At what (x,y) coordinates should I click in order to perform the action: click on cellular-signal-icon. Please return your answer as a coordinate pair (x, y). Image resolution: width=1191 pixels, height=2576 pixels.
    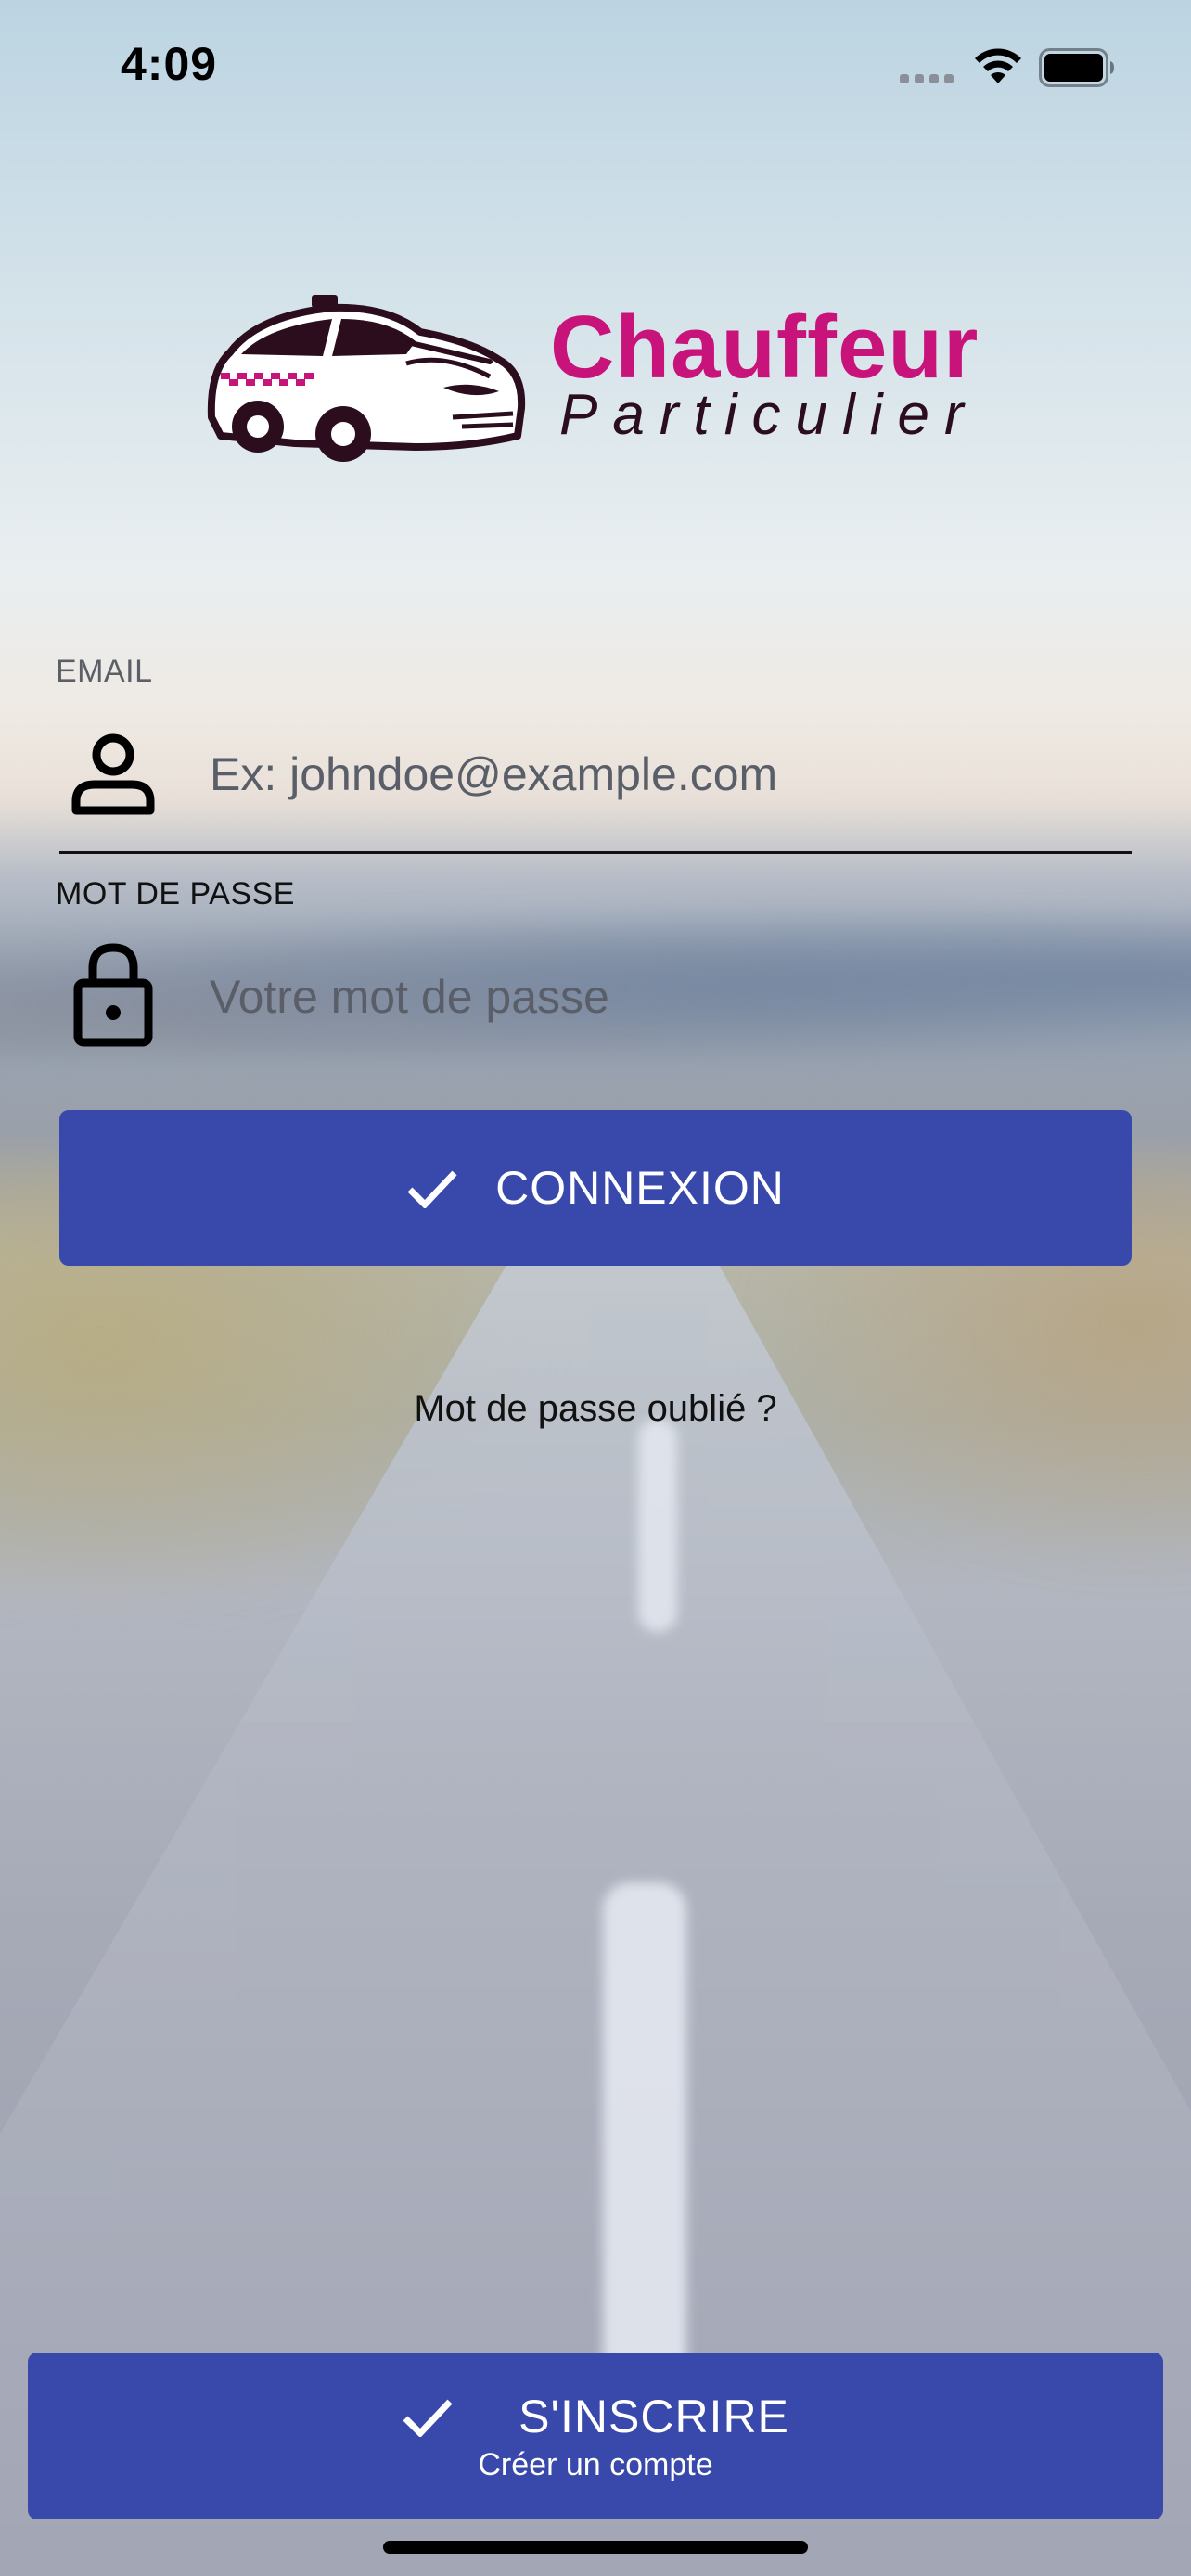
    Looking at the image, I should click on (927, 79).